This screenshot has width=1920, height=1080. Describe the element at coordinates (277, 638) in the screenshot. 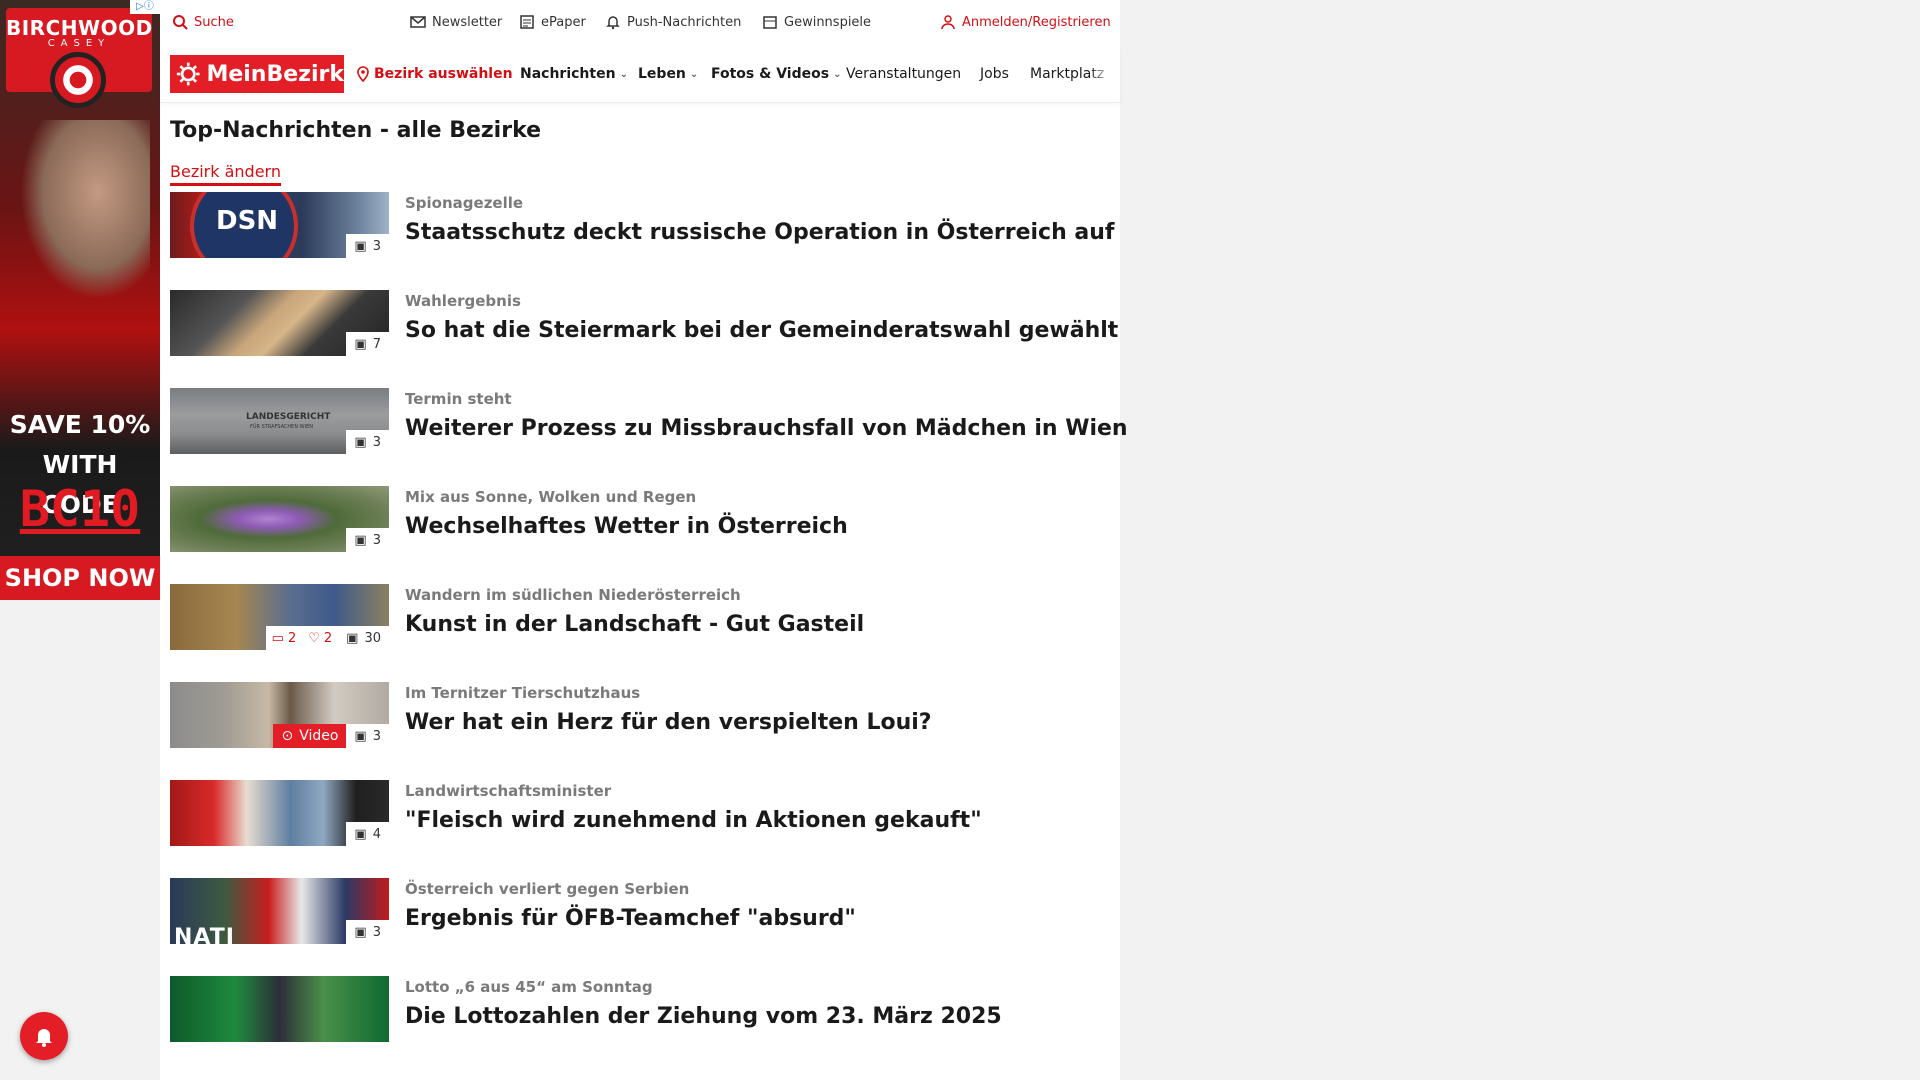

I see `comment-icon: ▭` at that location.